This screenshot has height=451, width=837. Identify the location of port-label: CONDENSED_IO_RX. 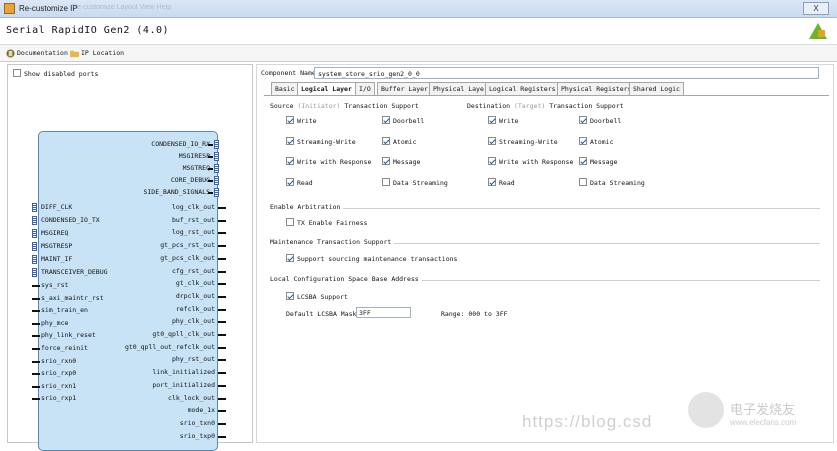
(180, 144).